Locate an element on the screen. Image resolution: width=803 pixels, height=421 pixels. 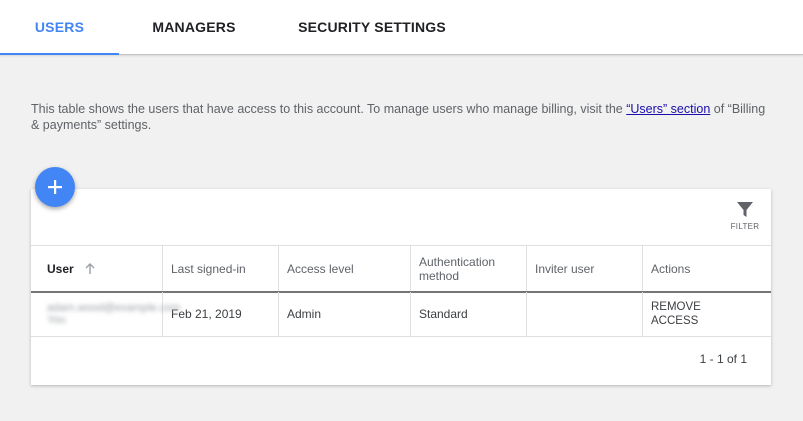
filter-icon is located at coordinates (745, 209).